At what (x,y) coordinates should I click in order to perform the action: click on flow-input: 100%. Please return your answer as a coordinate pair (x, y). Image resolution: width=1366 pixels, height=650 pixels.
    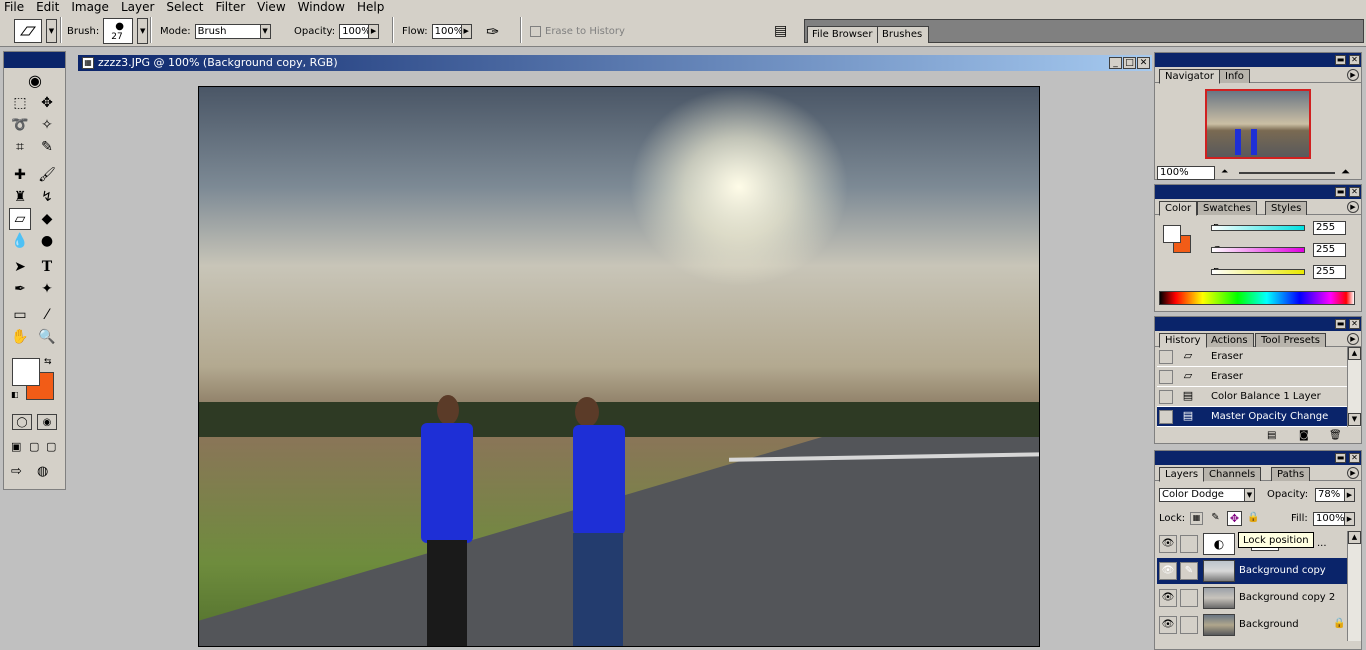
    Looking at the image, I should click on (447, 31).